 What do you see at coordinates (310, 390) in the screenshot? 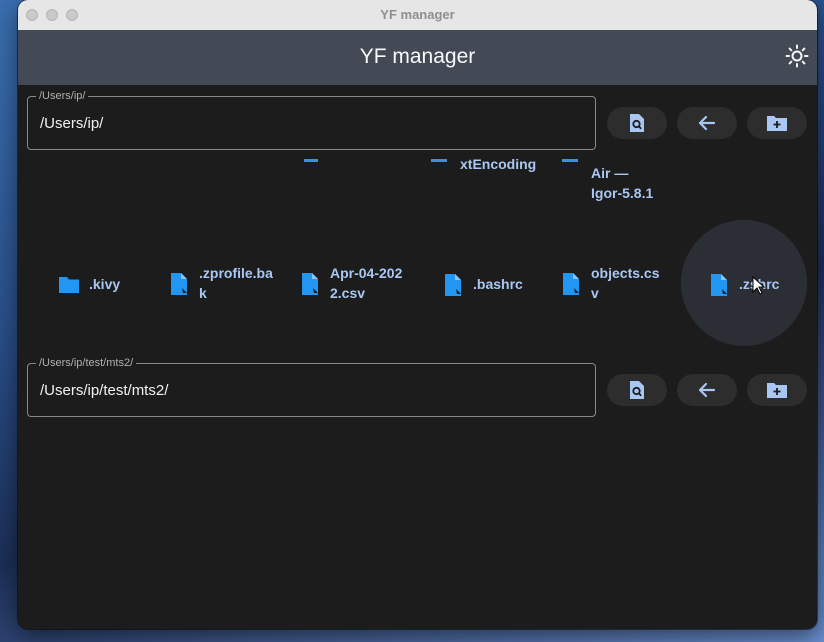
I see `bottom-path-input` at bounding box center [310, 390].